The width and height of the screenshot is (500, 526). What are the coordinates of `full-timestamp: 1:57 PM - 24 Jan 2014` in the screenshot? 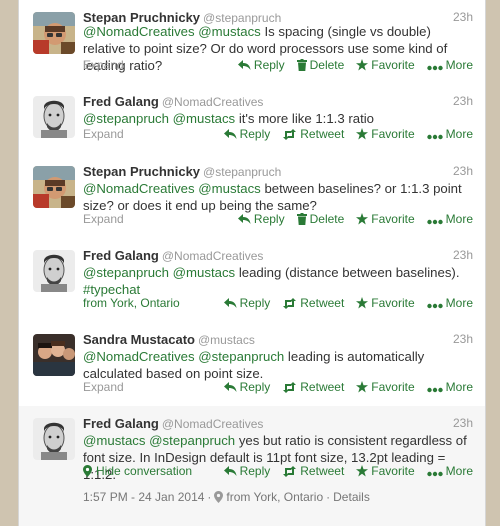 It's located at (143, 497).